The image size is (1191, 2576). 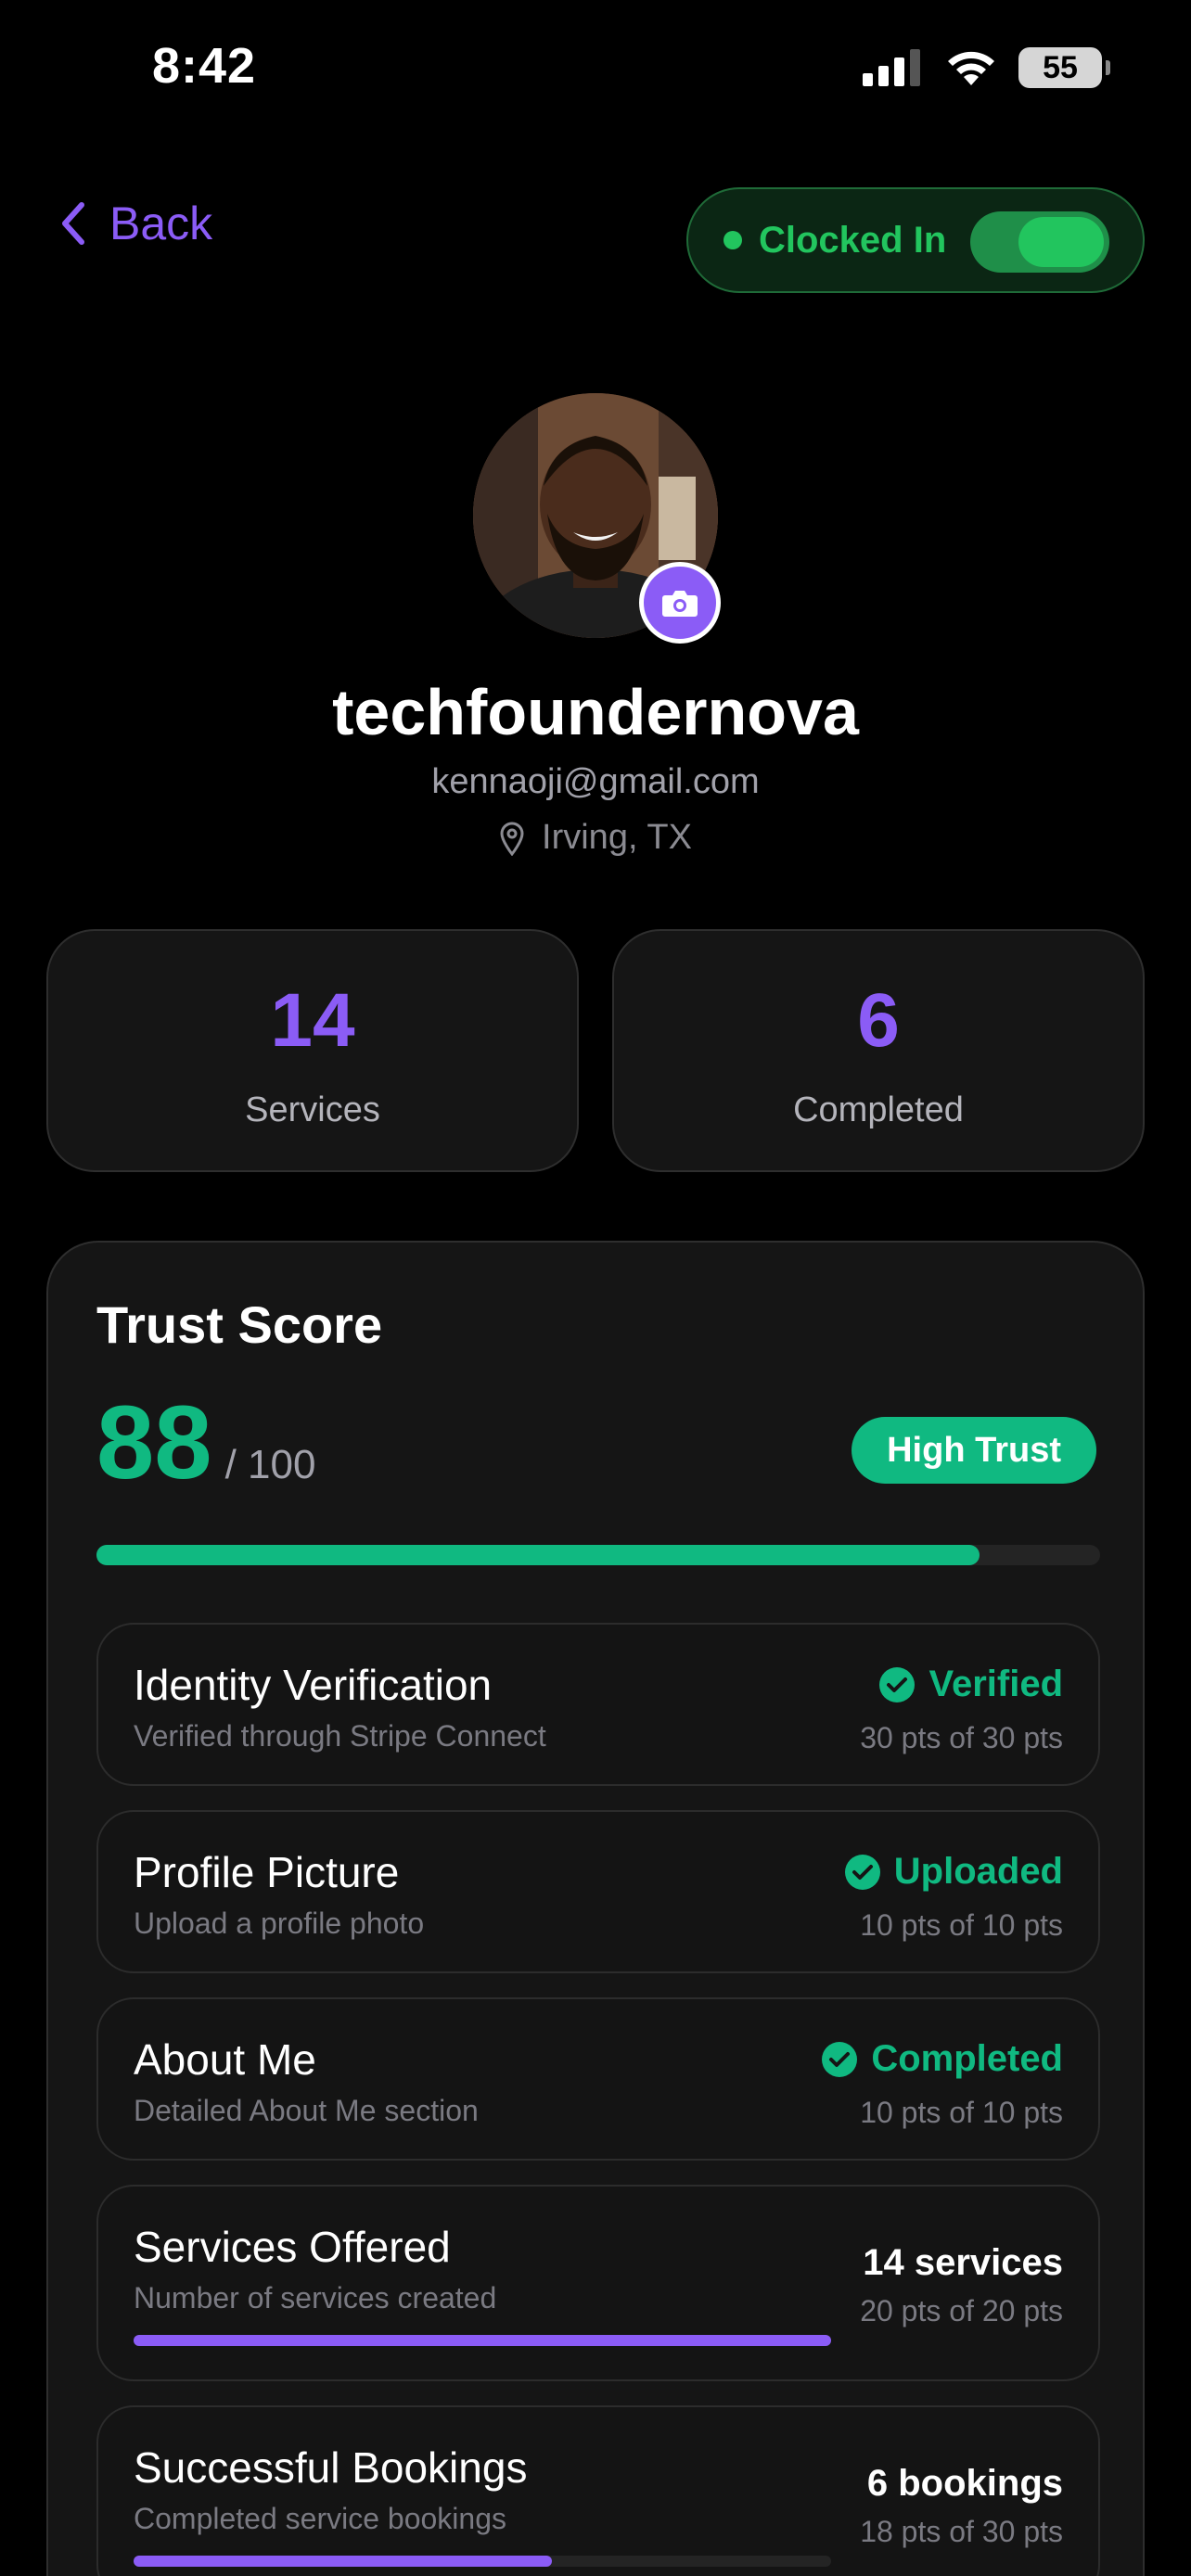 What do you see at coordinates (892, 67) in the screenshot?
I see `cellular-signal-icon` at bounding box center [892, 67].